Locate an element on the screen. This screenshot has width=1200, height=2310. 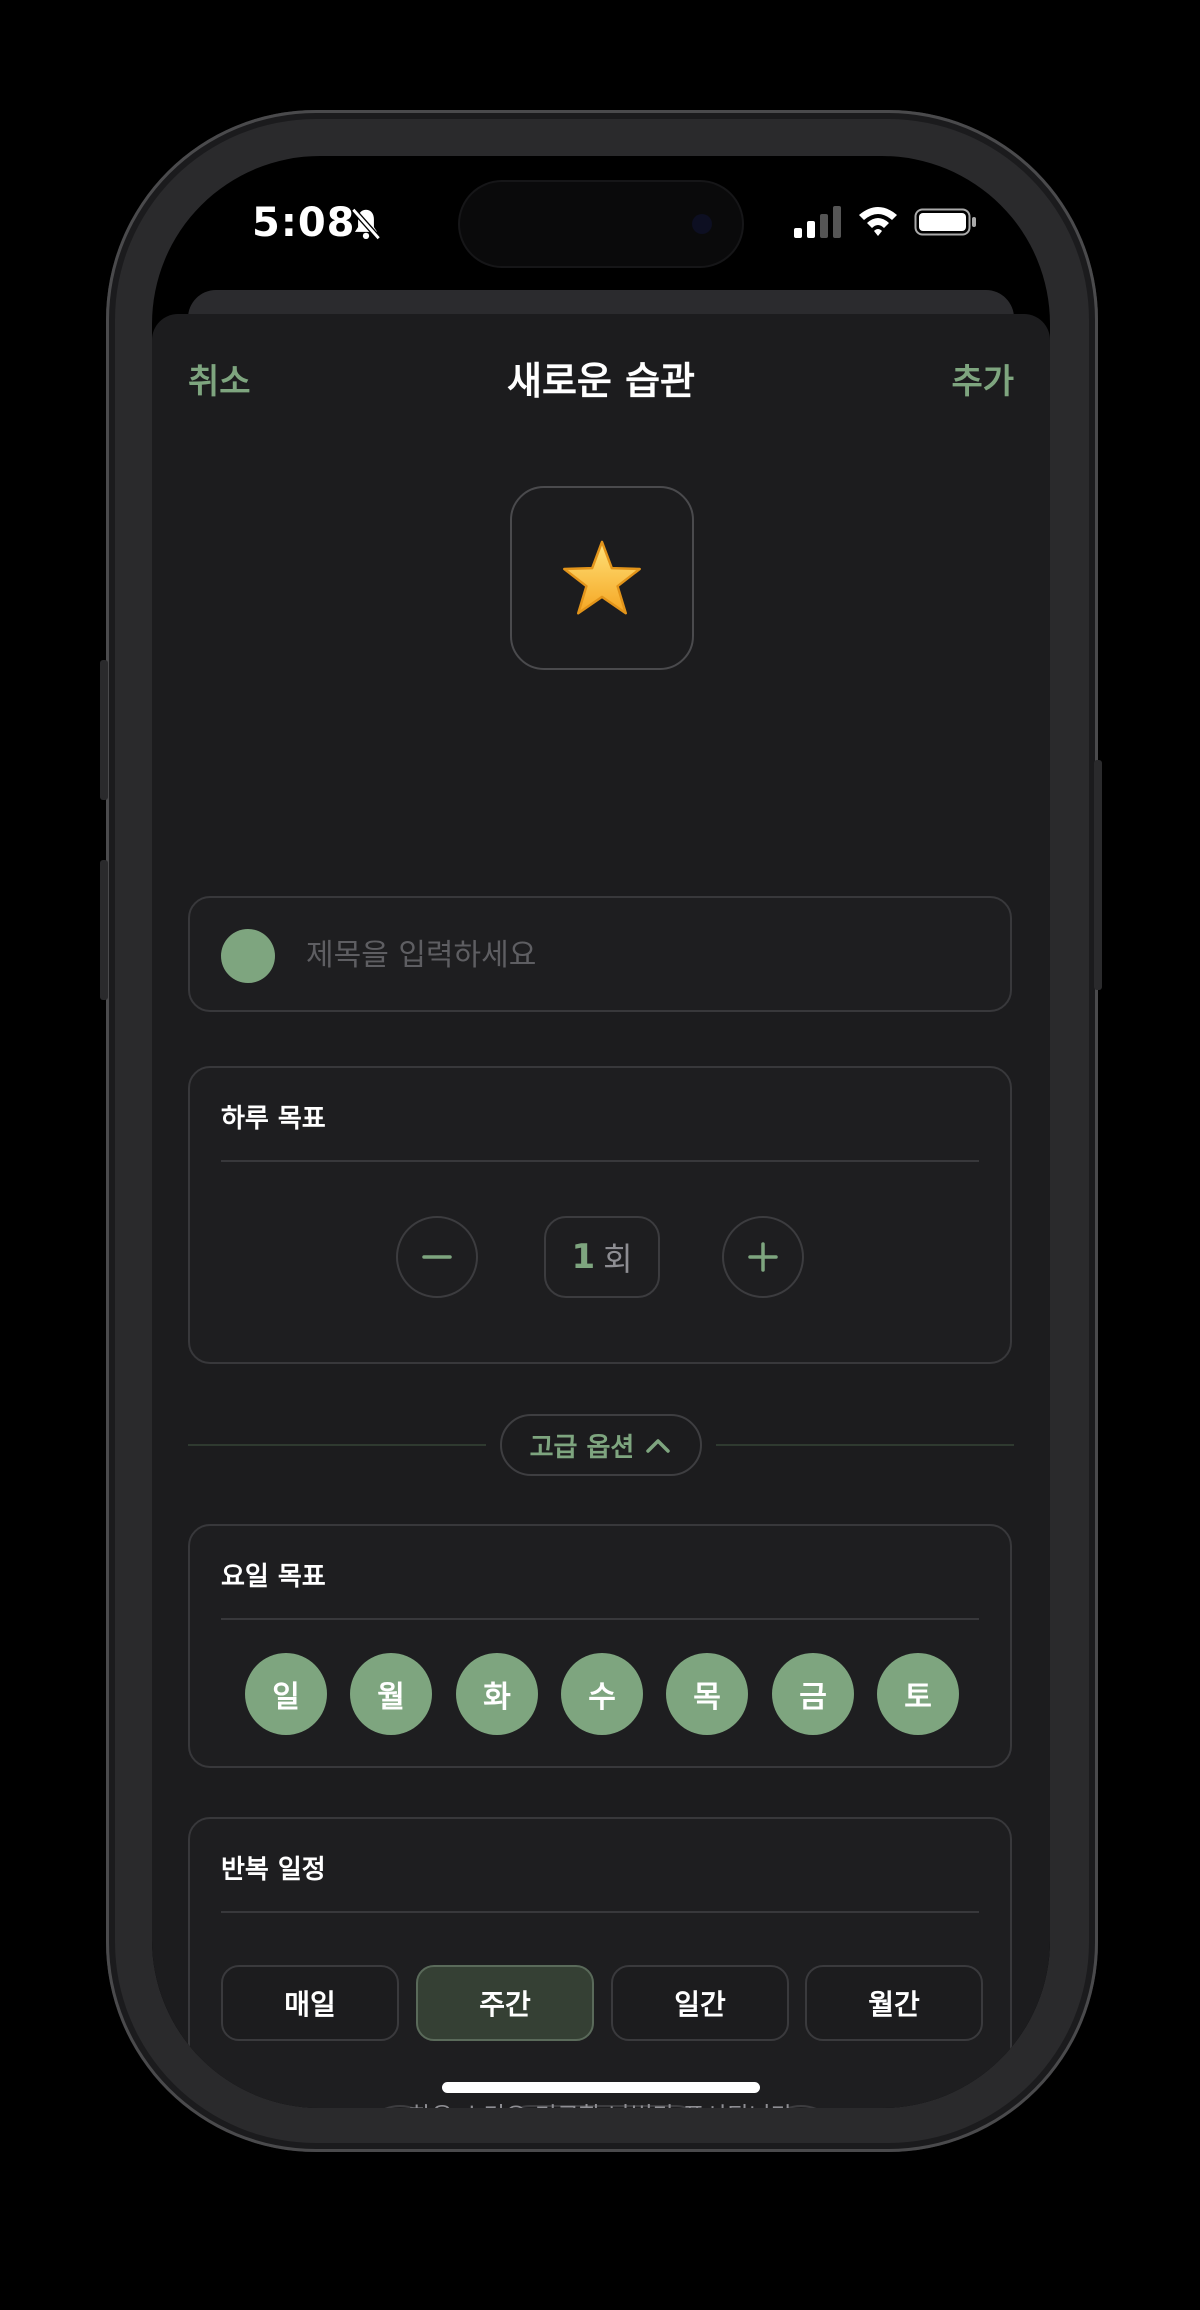
wifi-icon is located at coordinates (878, 221).